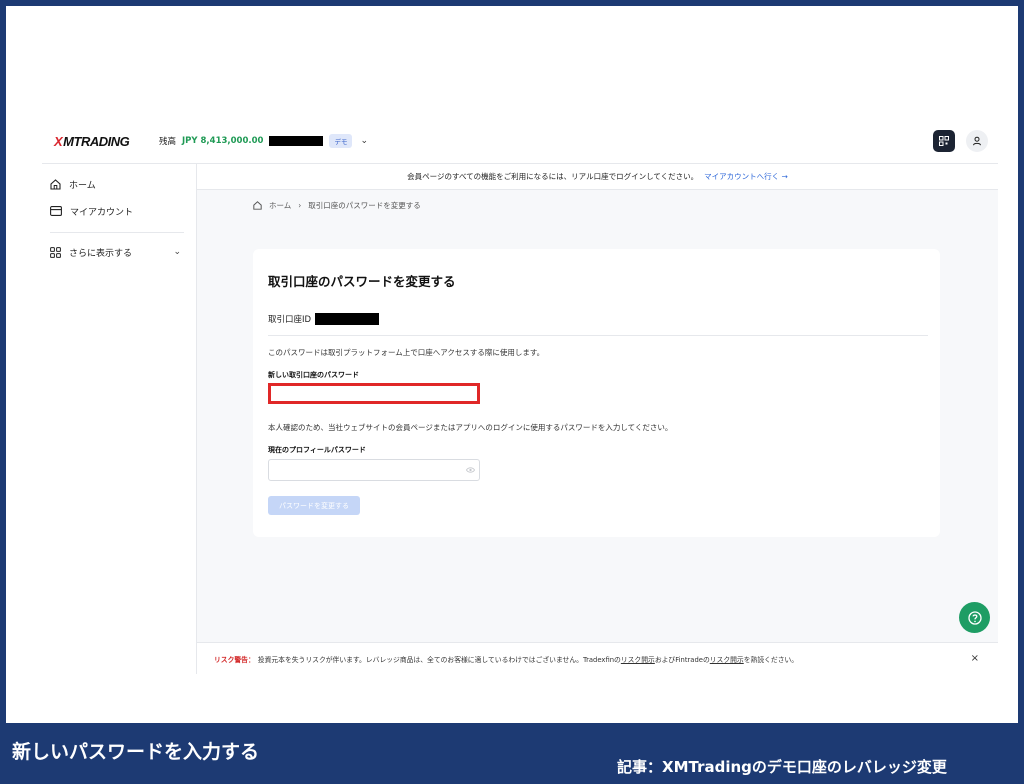 The image size is (1024, 784). I want to click on risk-disclosure-link-1: リスク開示, so click(638, 659).